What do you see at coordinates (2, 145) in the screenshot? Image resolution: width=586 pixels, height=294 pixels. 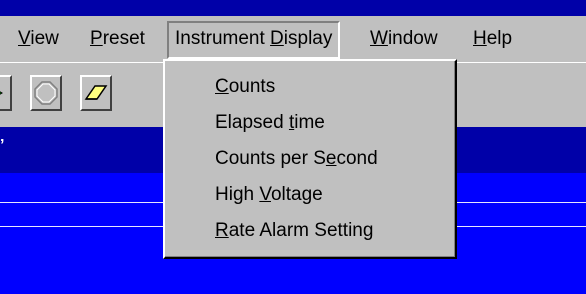 I see `truncated-title-glyph: ’` at bounding box center [2, 145].